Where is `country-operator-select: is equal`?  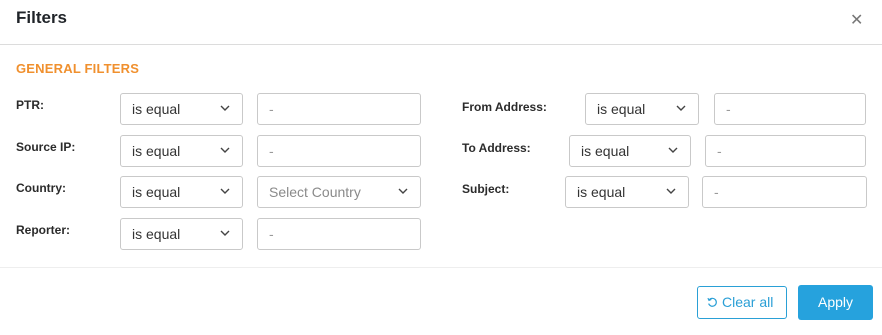
country-operator-select: is equal is located at coordinates (181, 192).